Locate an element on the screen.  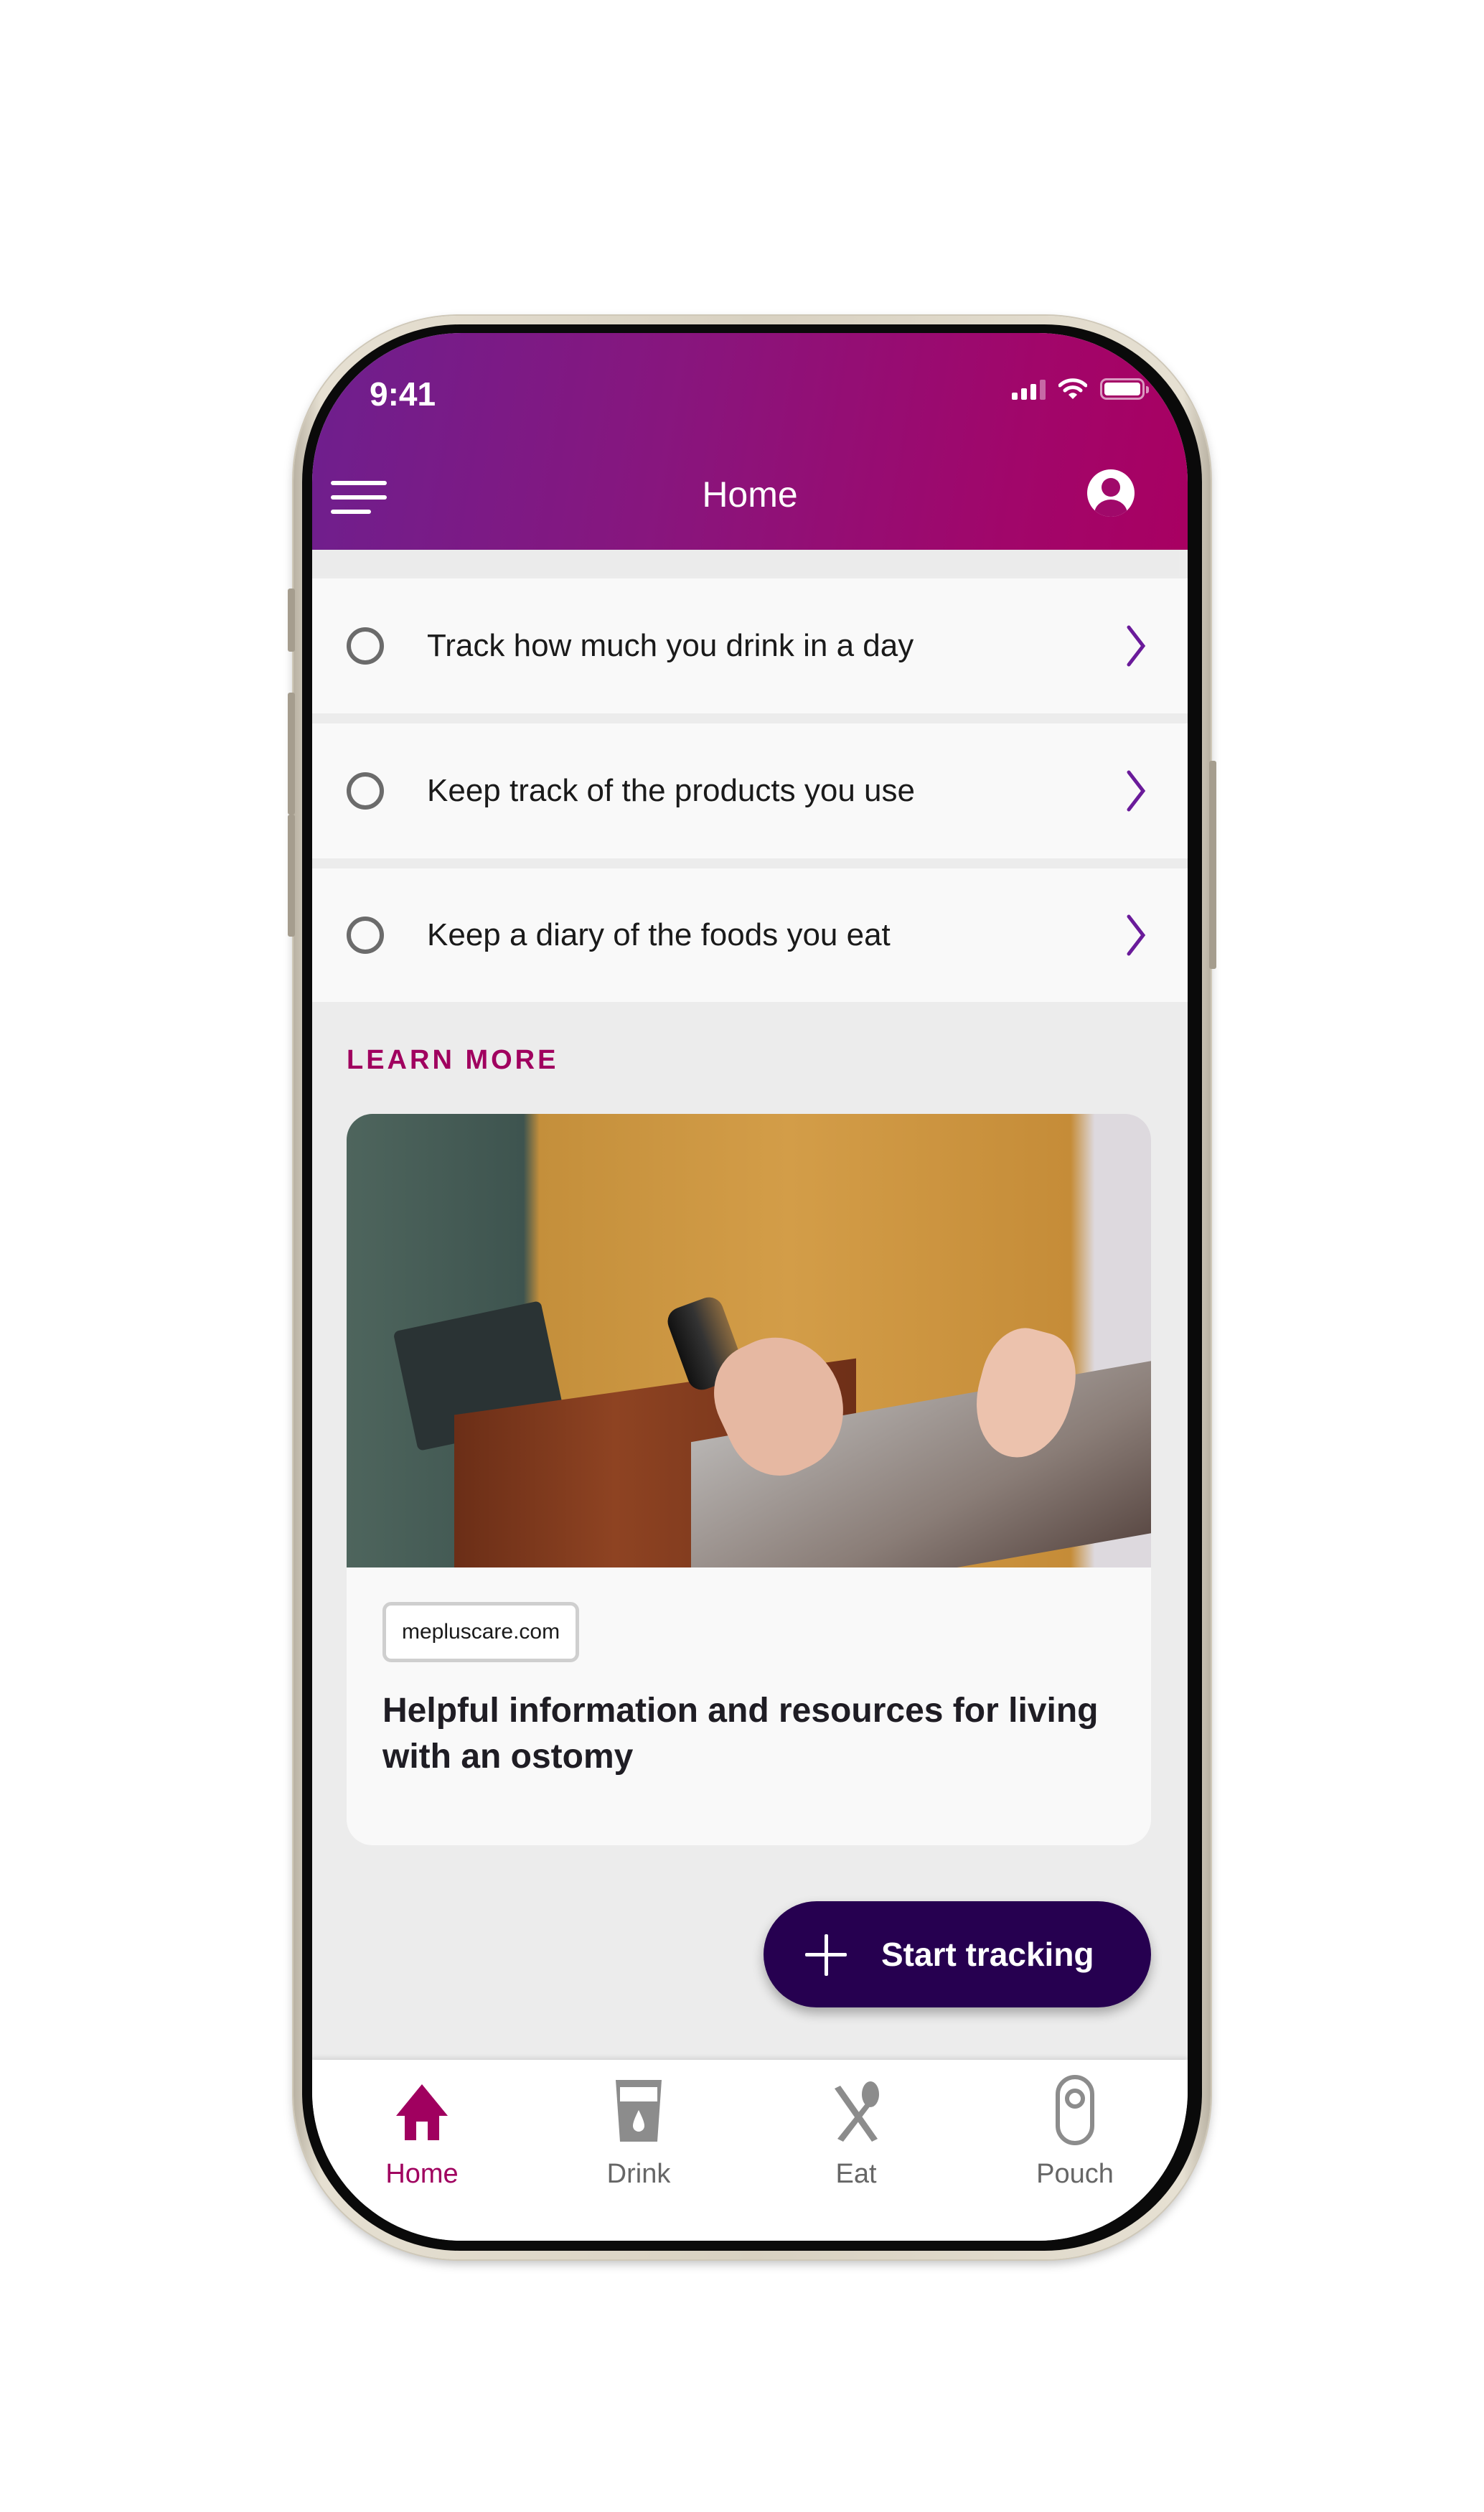
nav-item-eat: Eat is located at coordinates (856, 2142).